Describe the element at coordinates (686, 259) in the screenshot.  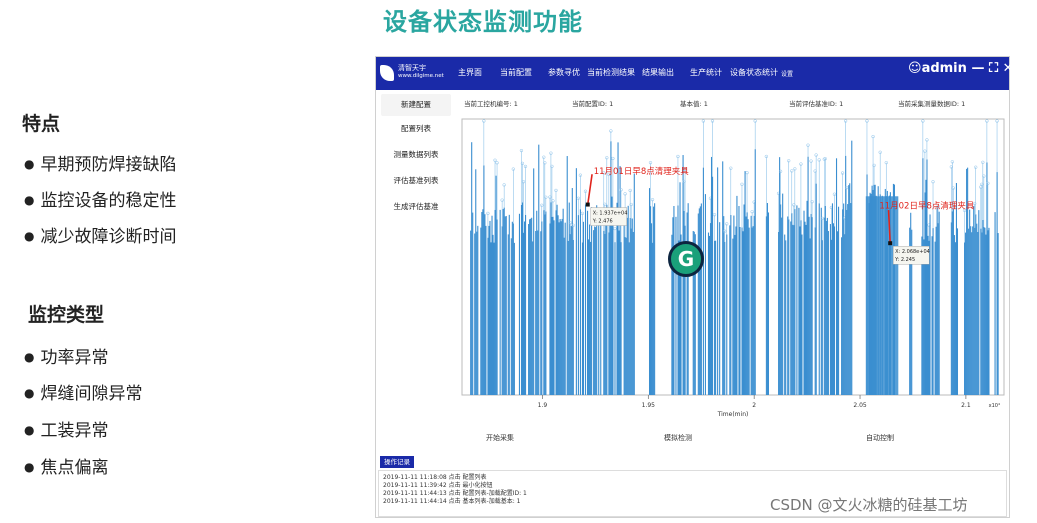
I see `grammarly-badge-icon: G` at that location.